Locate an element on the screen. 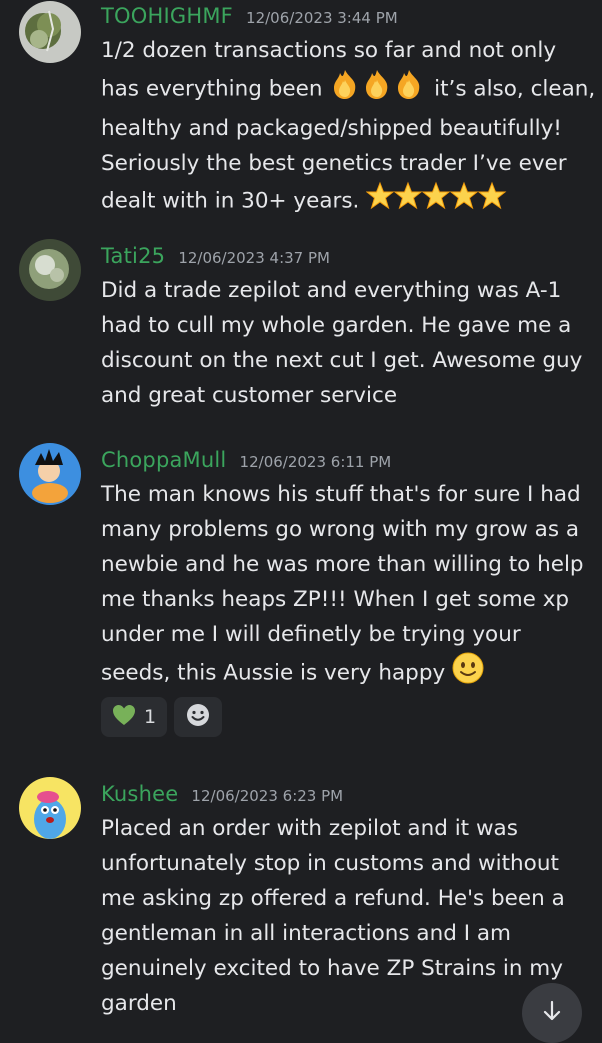 This screenshot has height=1043, width=602. username: TOOHIGHMF is located at coordinates (167, 16).